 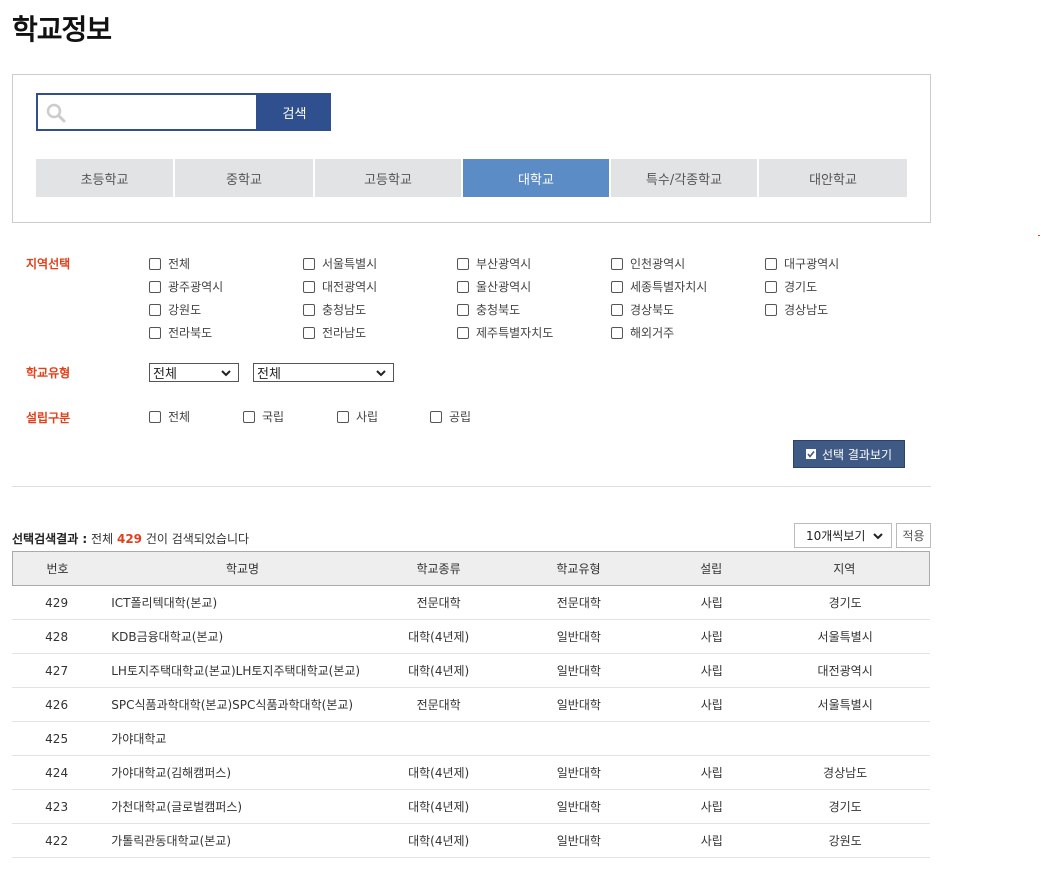 What do you see at coordinates (471, 739) in the screenshot?
I see `table-row: 425 가야대학교` at bounding box center [471, 739].